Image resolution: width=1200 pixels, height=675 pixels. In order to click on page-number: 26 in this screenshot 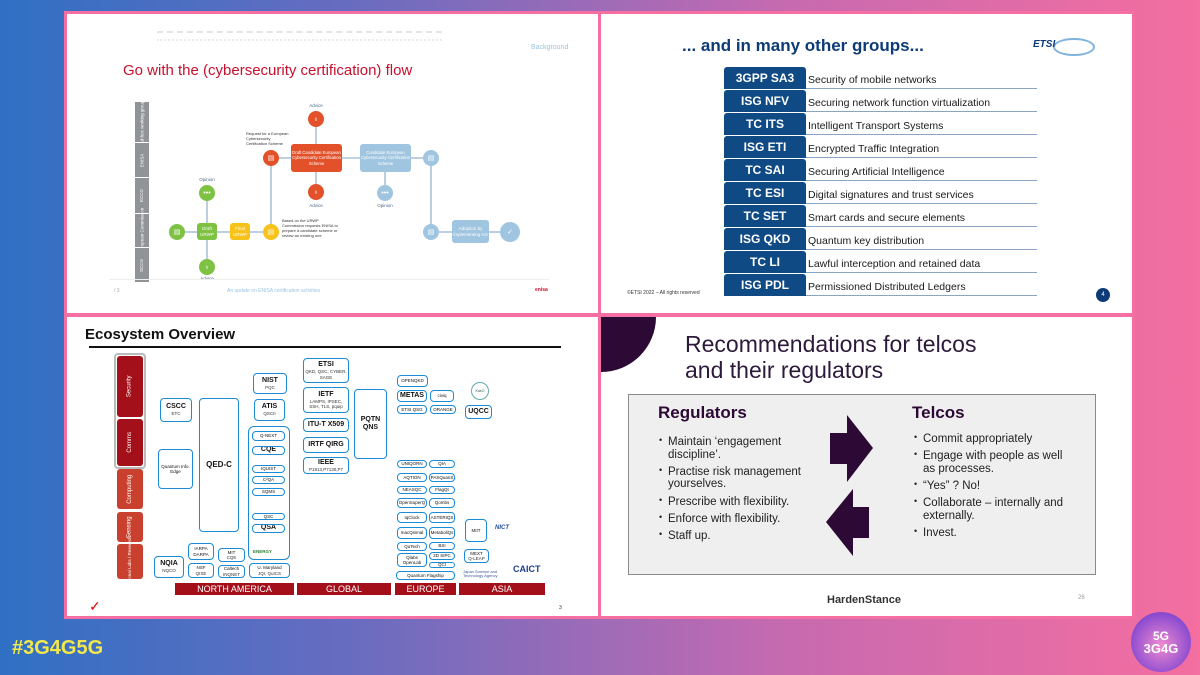, I will do `click(1081, 598)`.